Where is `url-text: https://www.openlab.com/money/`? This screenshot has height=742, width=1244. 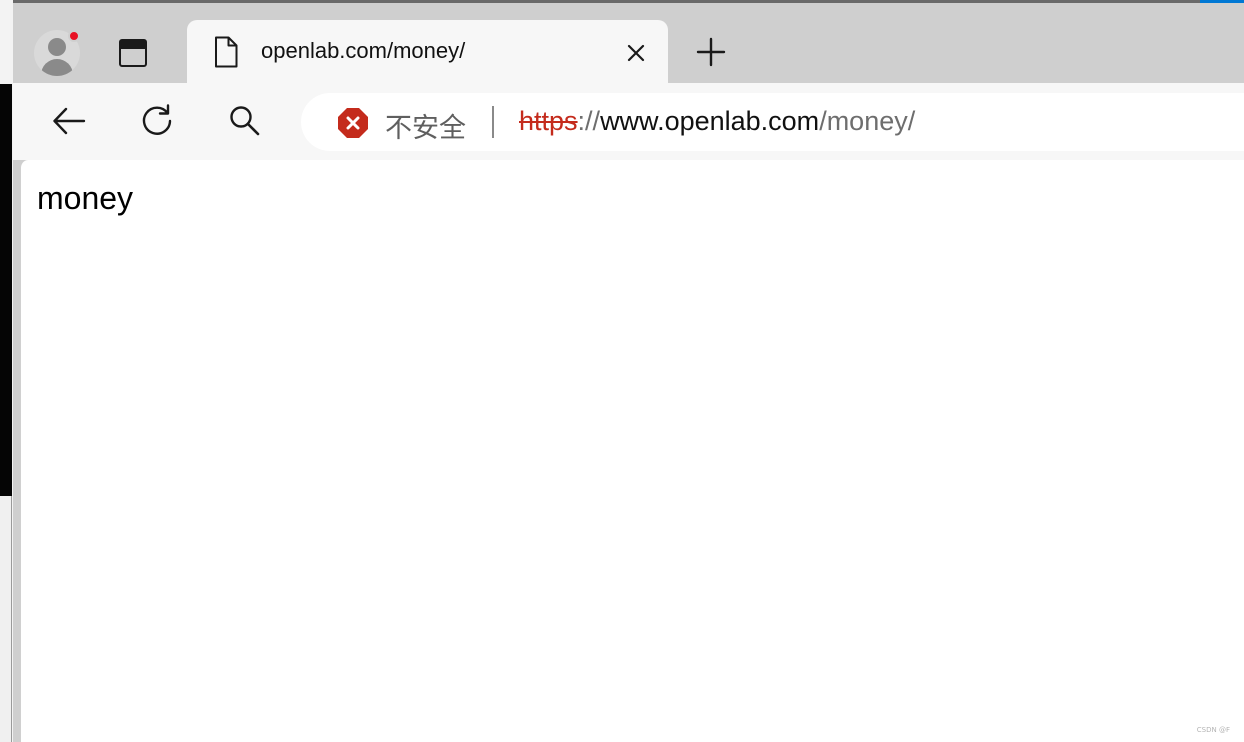
url-text: https://www.openlab.com/money/ is located at coordinates (717, 121).